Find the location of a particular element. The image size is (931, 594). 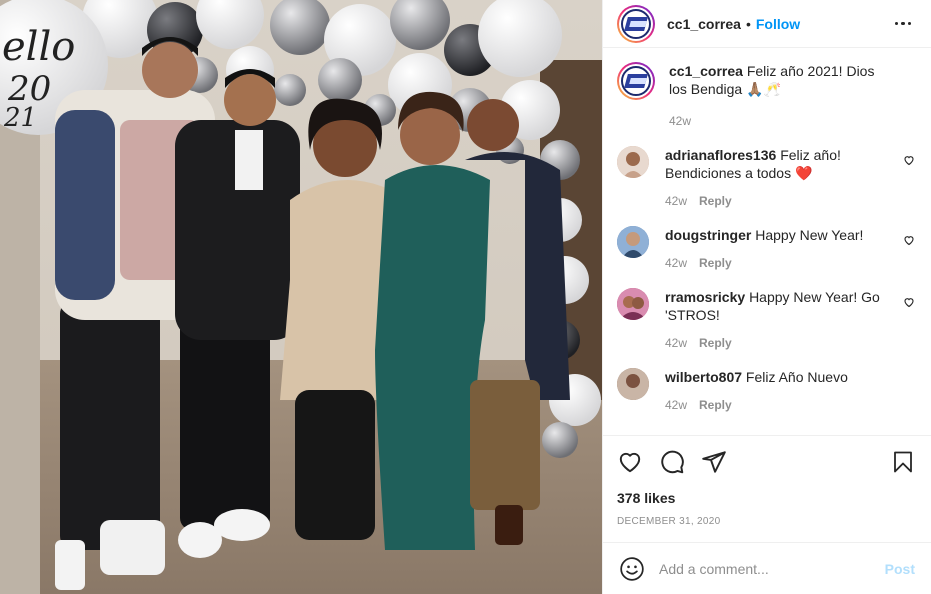

caption-avatar is located at coordinates (636, 81).